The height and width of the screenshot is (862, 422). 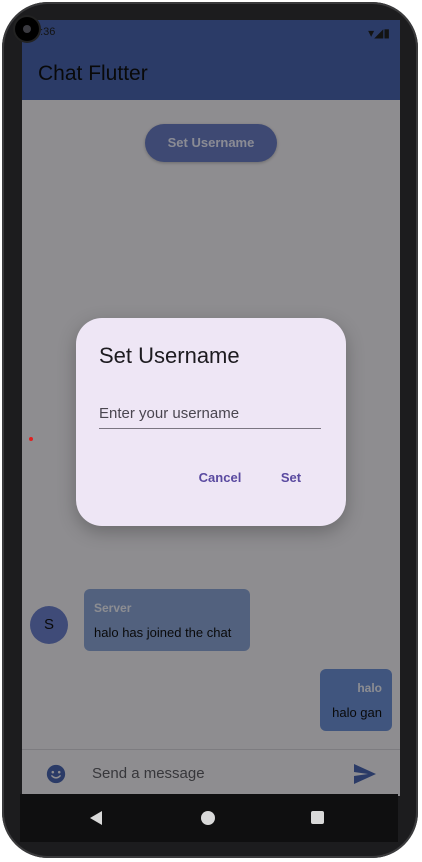 I want to click on back-icon, so click(x=96, y=818).